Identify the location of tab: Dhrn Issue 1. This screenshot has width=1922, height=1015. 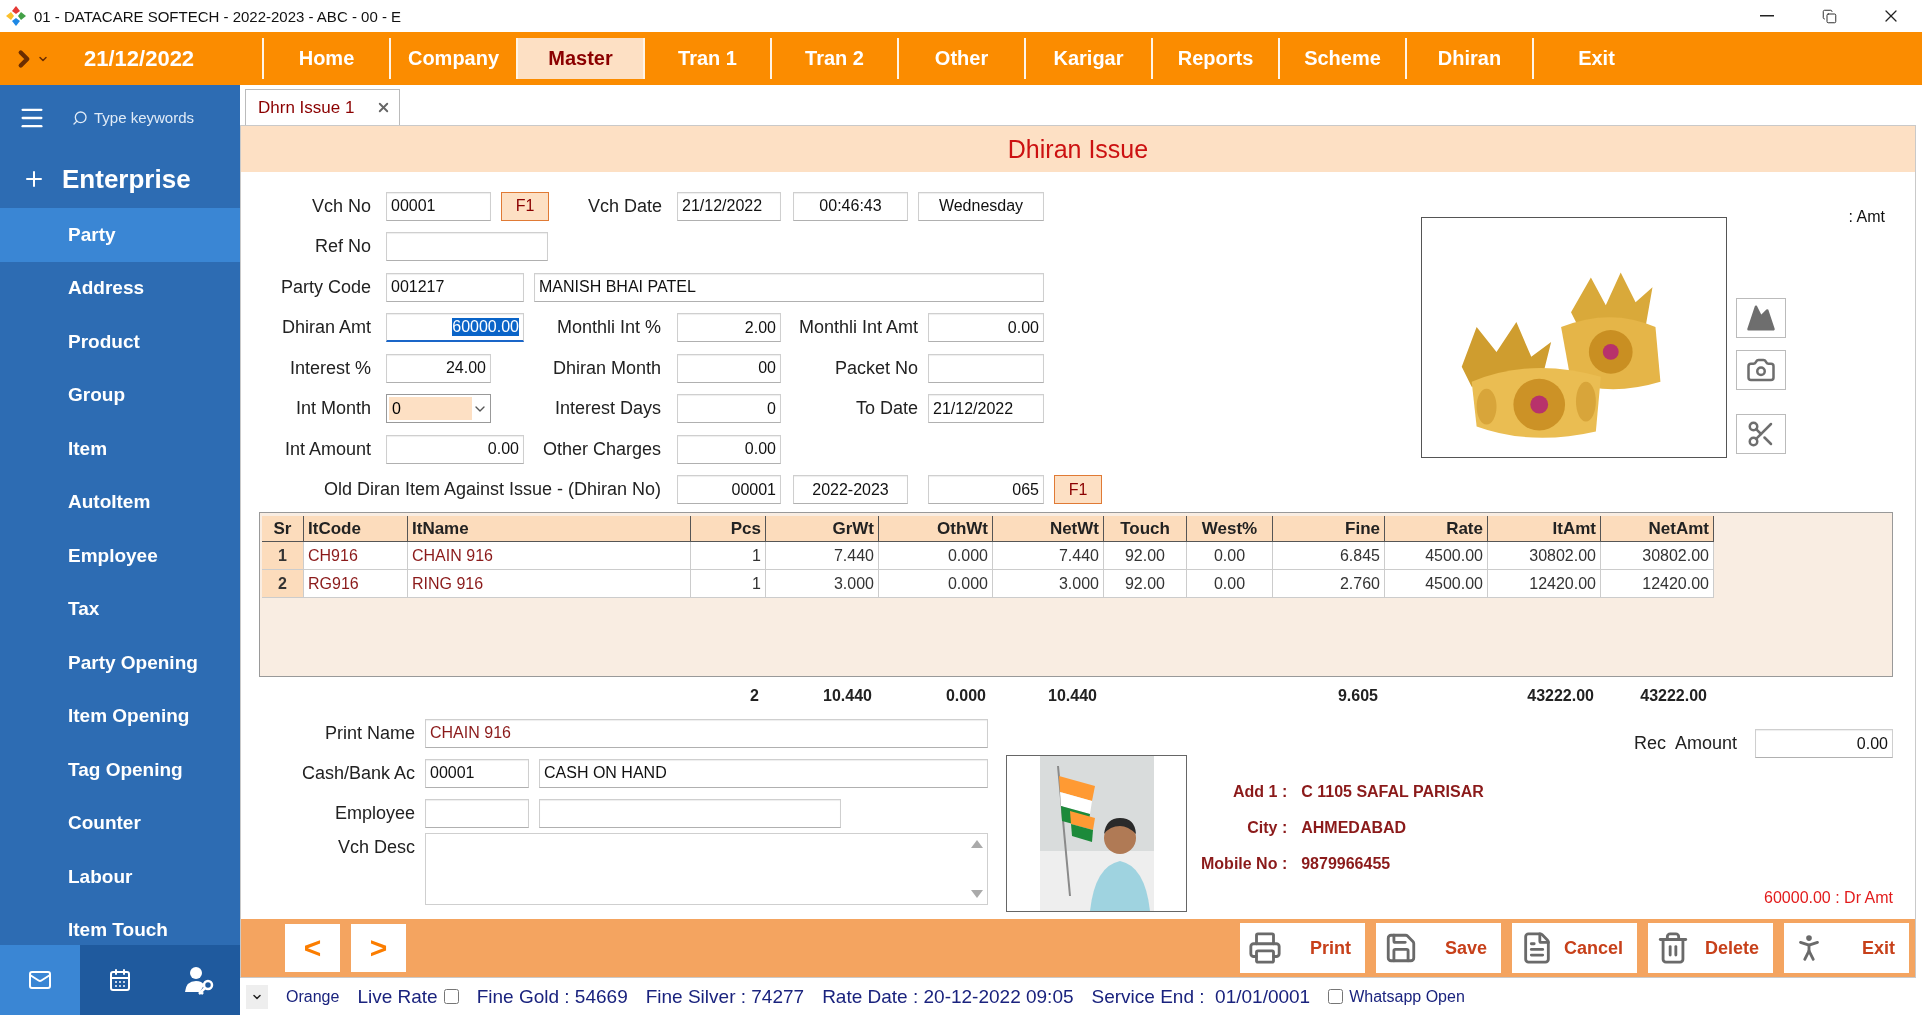
(323, 107).